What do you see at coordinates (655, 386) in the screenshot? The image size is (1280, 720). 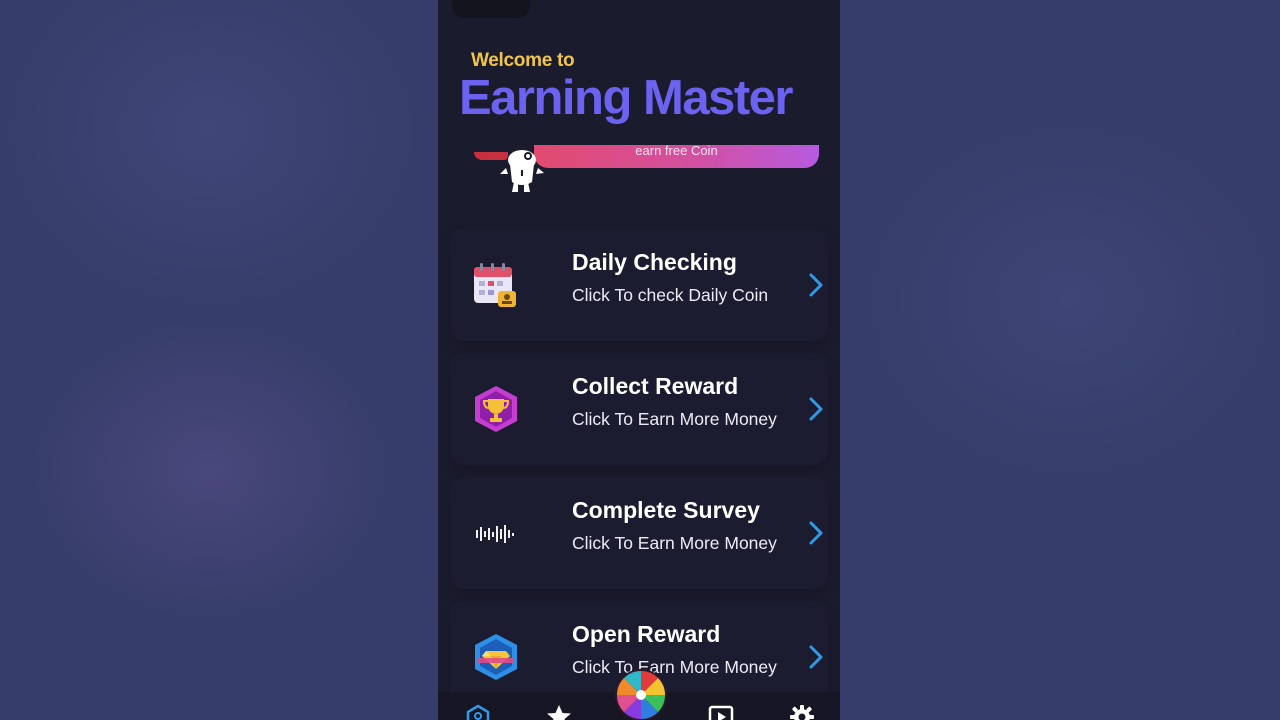 I see `menu-item-title: Collect Reward` at bounding box center [655, 386].